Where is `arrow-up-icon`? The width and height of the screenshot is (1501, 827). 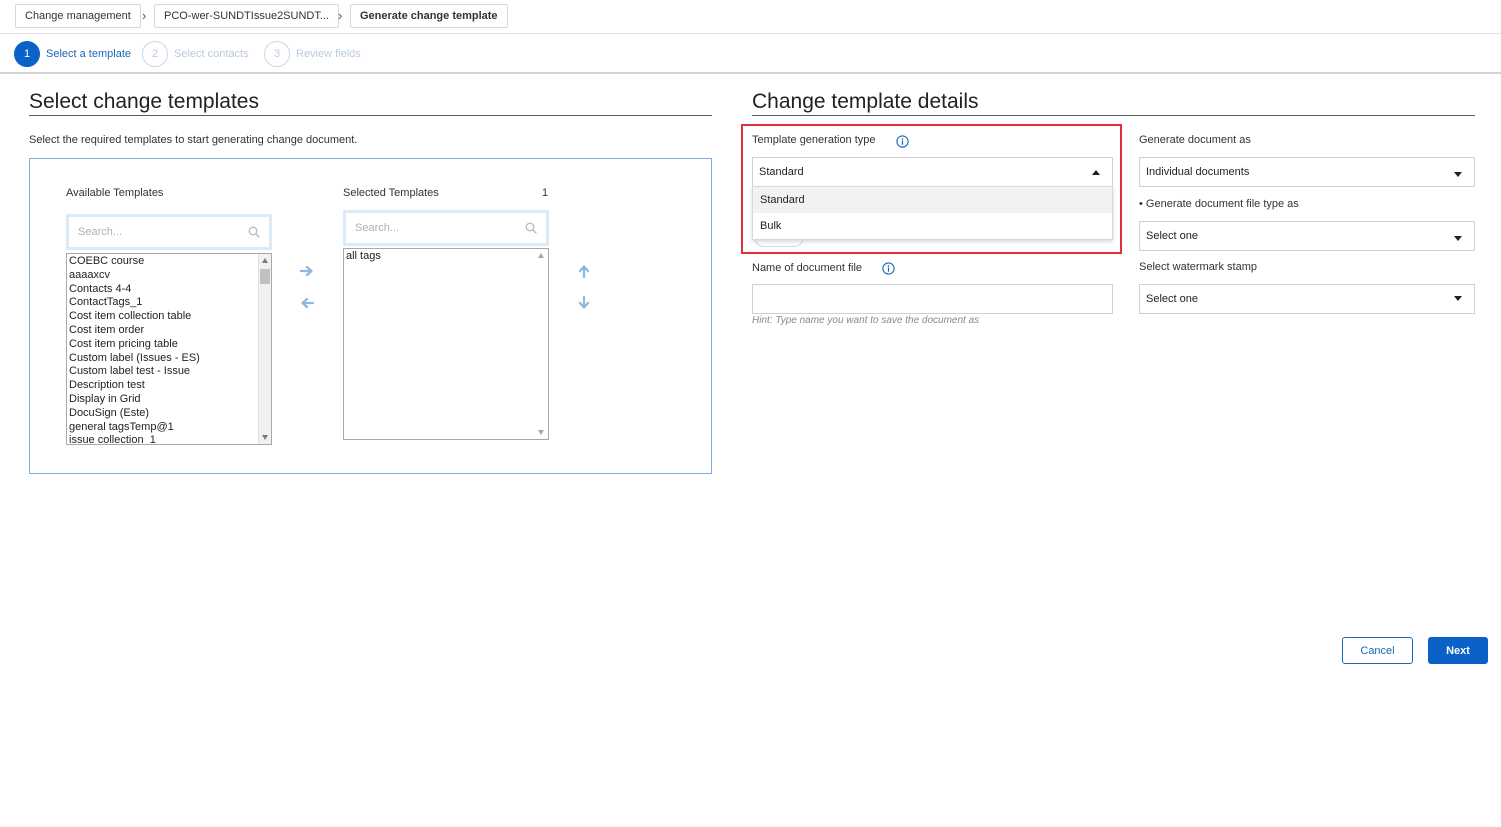
arrow-up-icon is located at coordinates (584, 271).